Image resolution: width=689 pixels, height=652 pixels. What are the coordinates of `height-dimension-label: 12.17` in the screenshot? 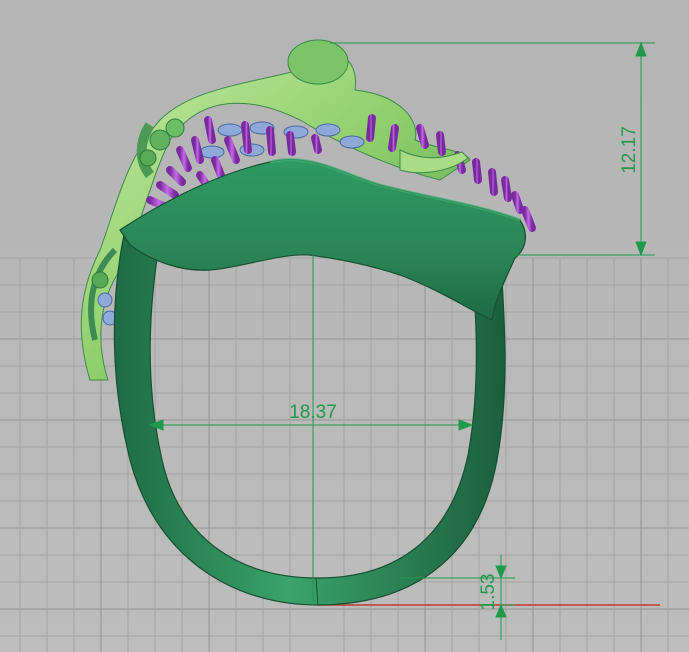 It's located at (629, 150).